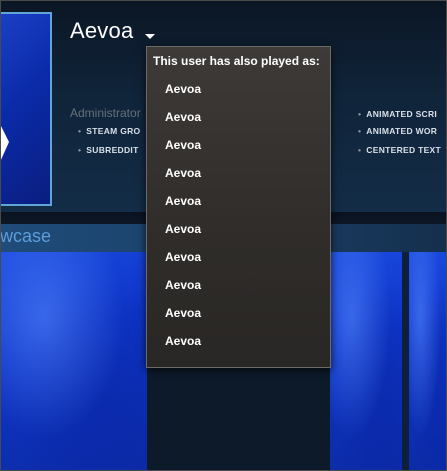  Describe the element at coordinates (113, 131) in the screenshot. I see `profile-tag-label: STEAM GRO` at that location.